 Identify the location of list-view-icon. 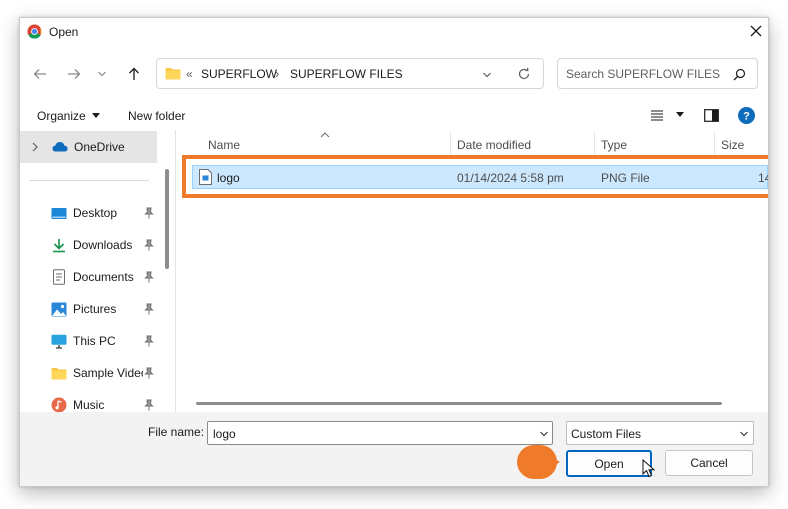
(657, 115).